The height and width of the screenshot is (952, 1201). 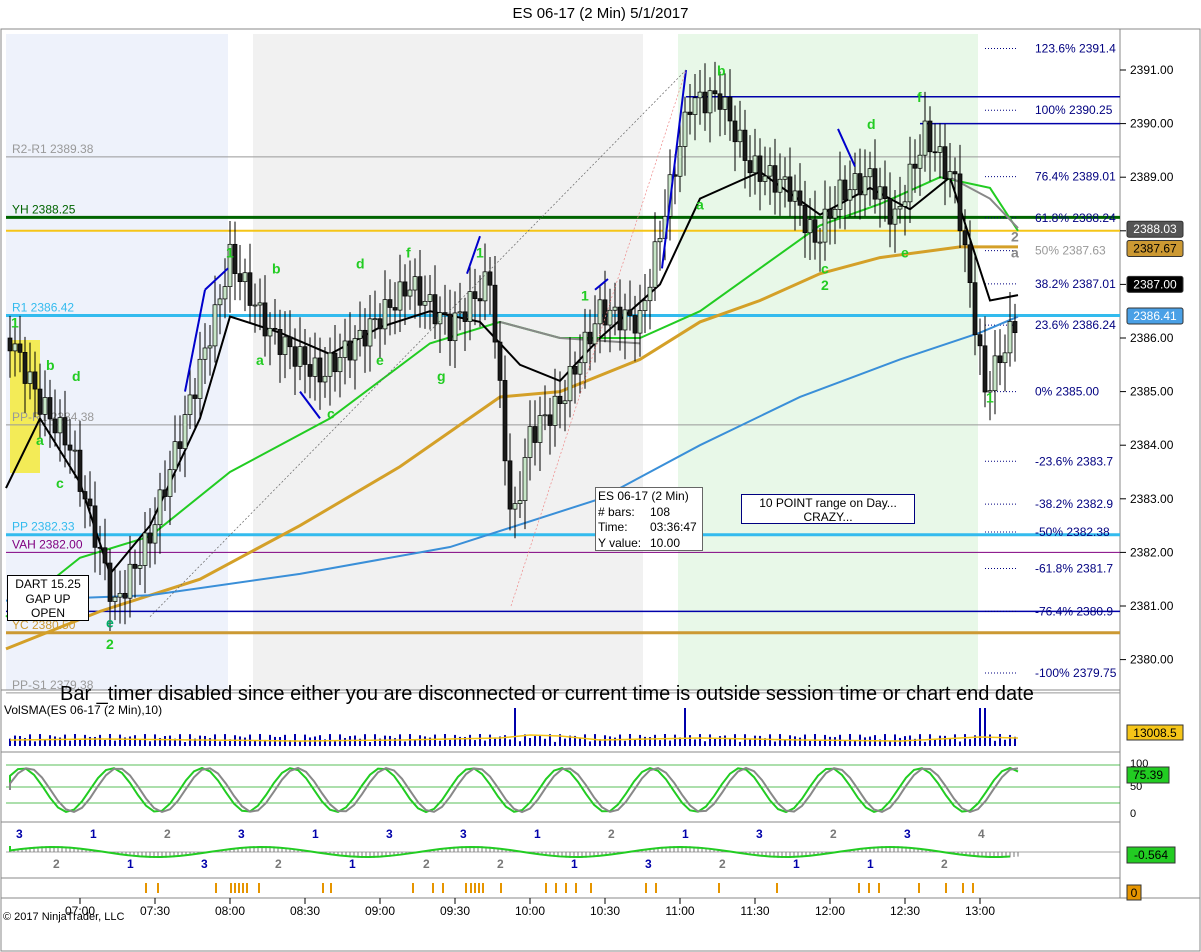 What do you see at coordinates (643, 496) in the screenshot?
I see `info-instrument: ES 06-17 (2 Min)` at bounding box center [643, 496].